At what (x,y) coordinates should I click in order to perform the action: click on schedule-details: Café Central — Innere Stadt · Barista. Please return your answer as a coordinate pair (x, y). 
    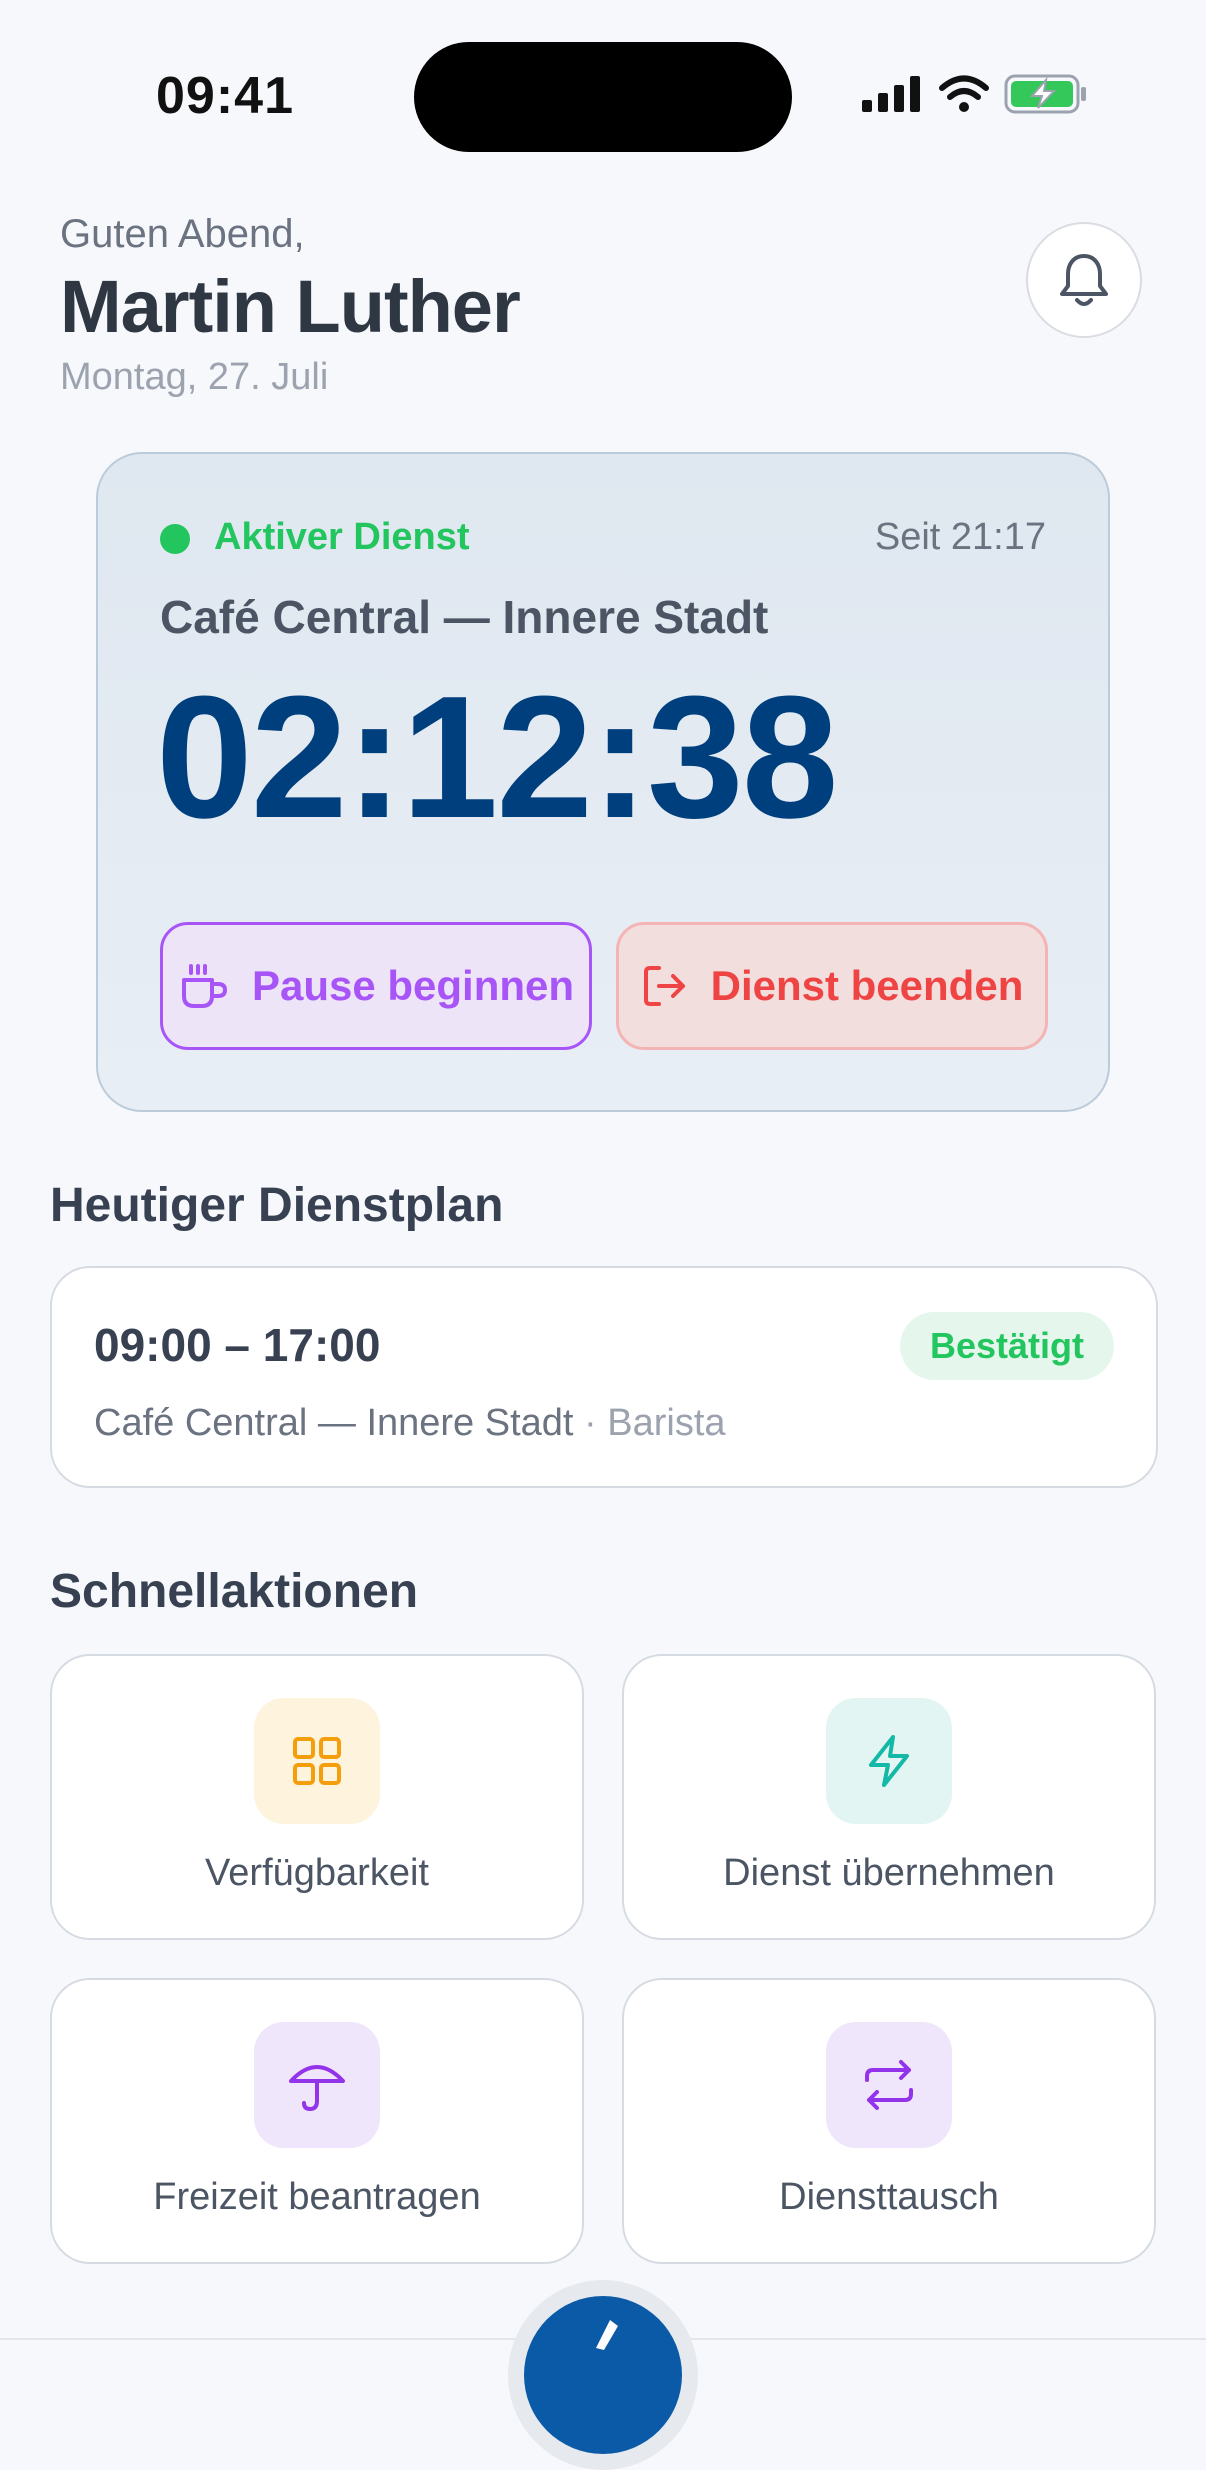
    Looking at the image, I should click on (410, 1423).